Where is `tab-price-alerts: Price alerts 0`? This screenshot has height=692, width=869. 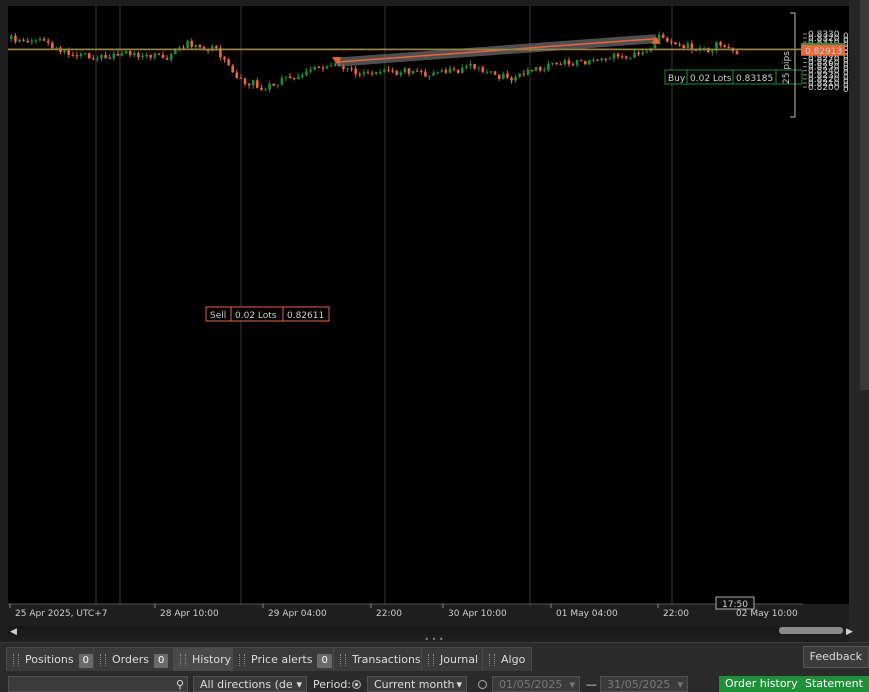 tab-price-alerts: Price alerts 0 is located at coordinates (285, 659).